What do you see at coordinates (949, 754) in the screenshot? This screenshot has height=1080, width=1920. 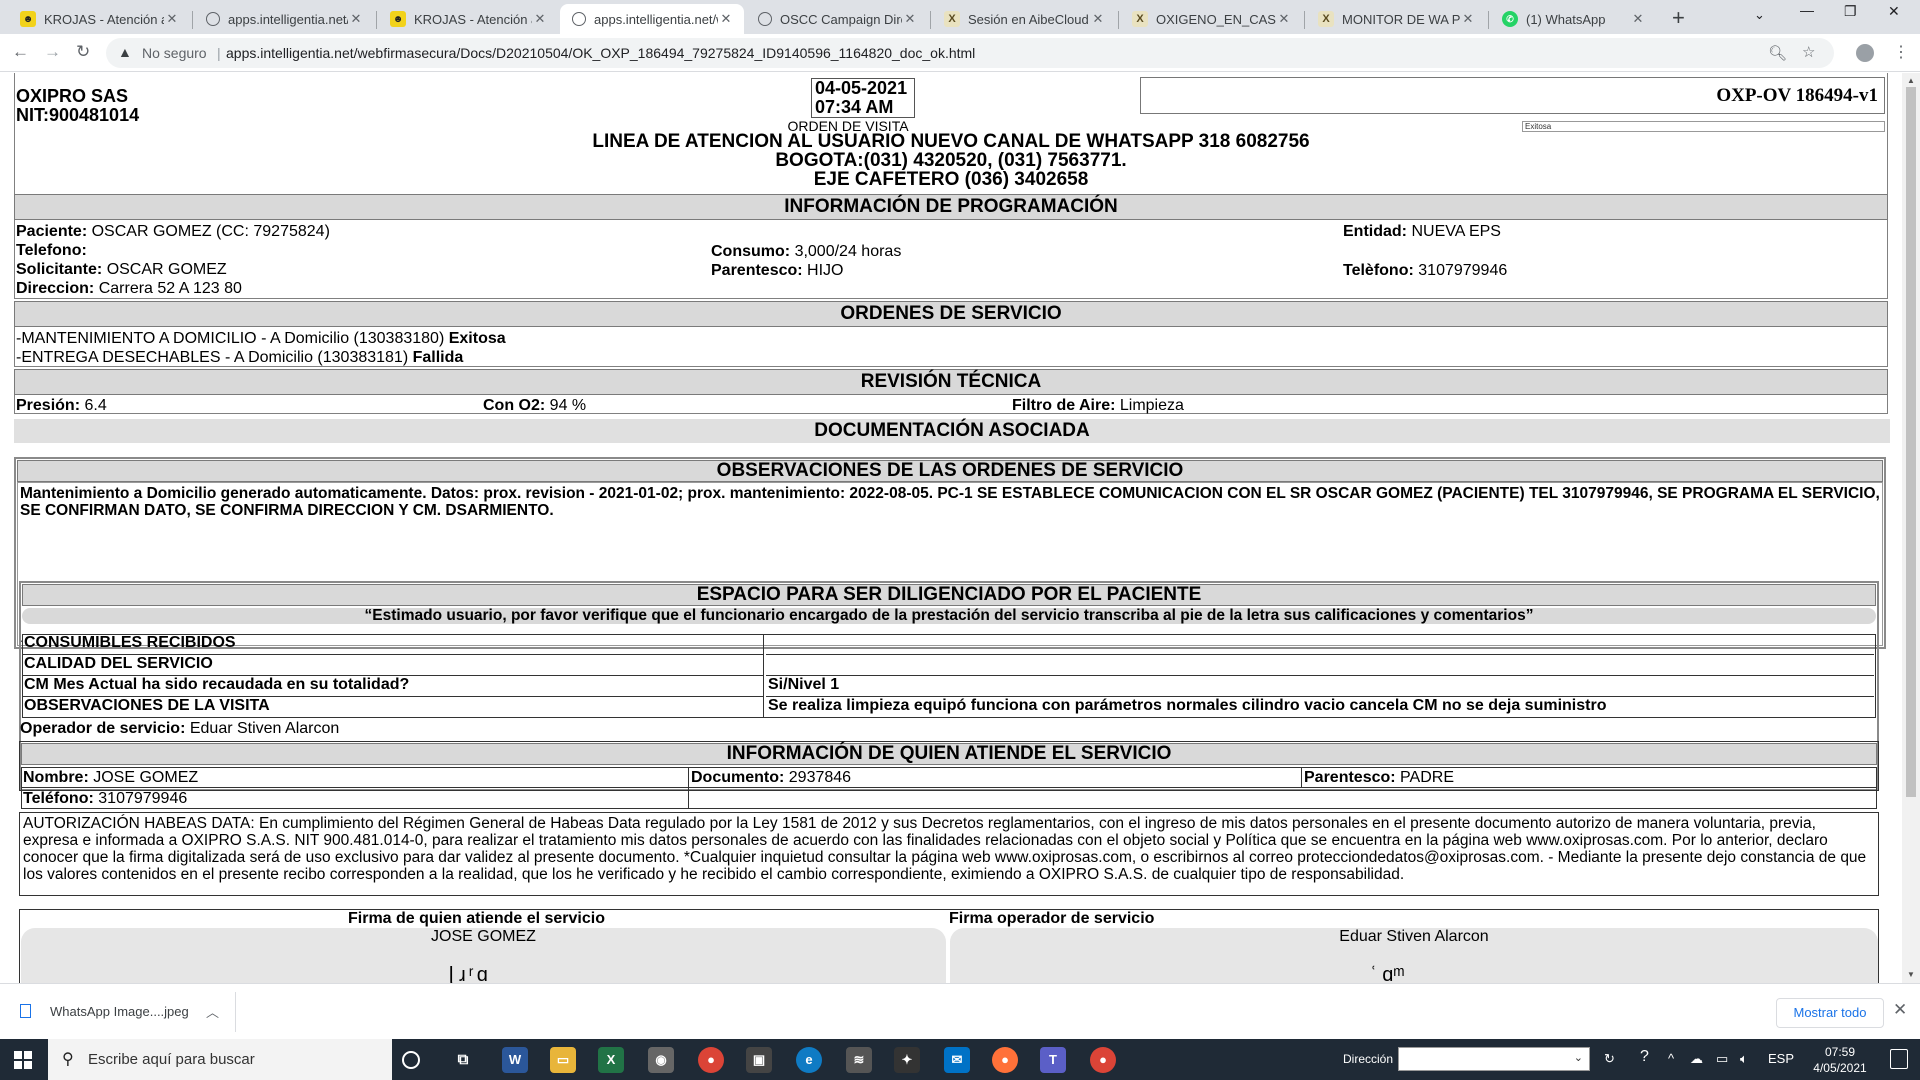 I see `section-title-atiende: INFORMACIÓN DE QUIEN ATIENDE EL SERVICIO` at bounding box center [949, 754].